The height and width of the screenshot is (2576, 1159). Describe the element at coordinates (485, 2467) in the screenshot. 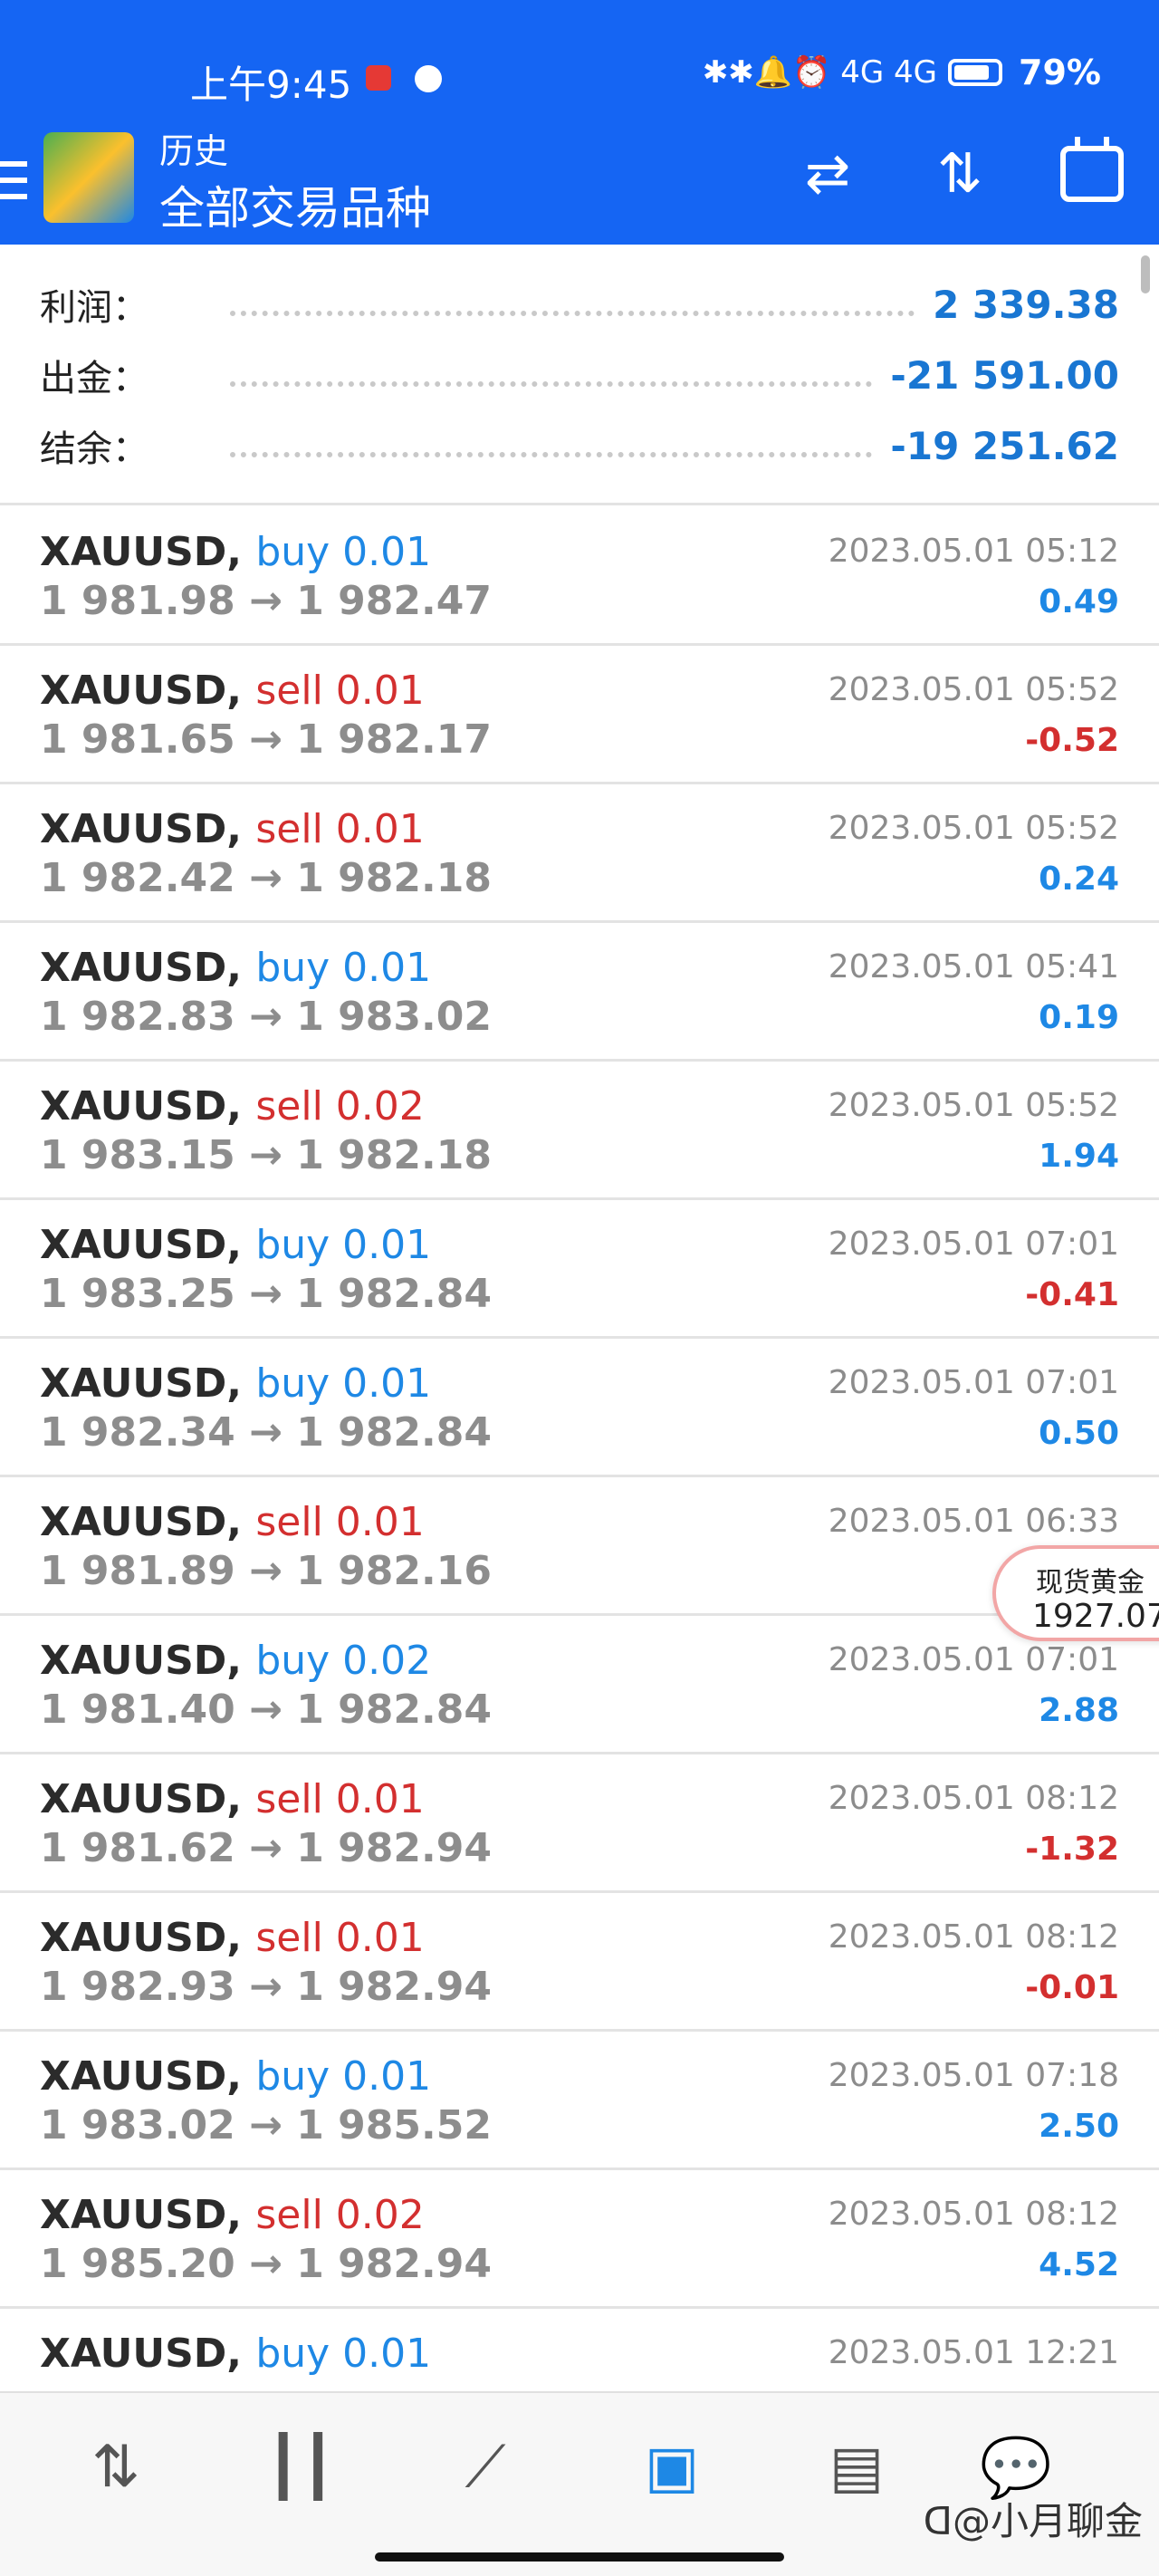

I see `trade-icon: ⟋` at that location.